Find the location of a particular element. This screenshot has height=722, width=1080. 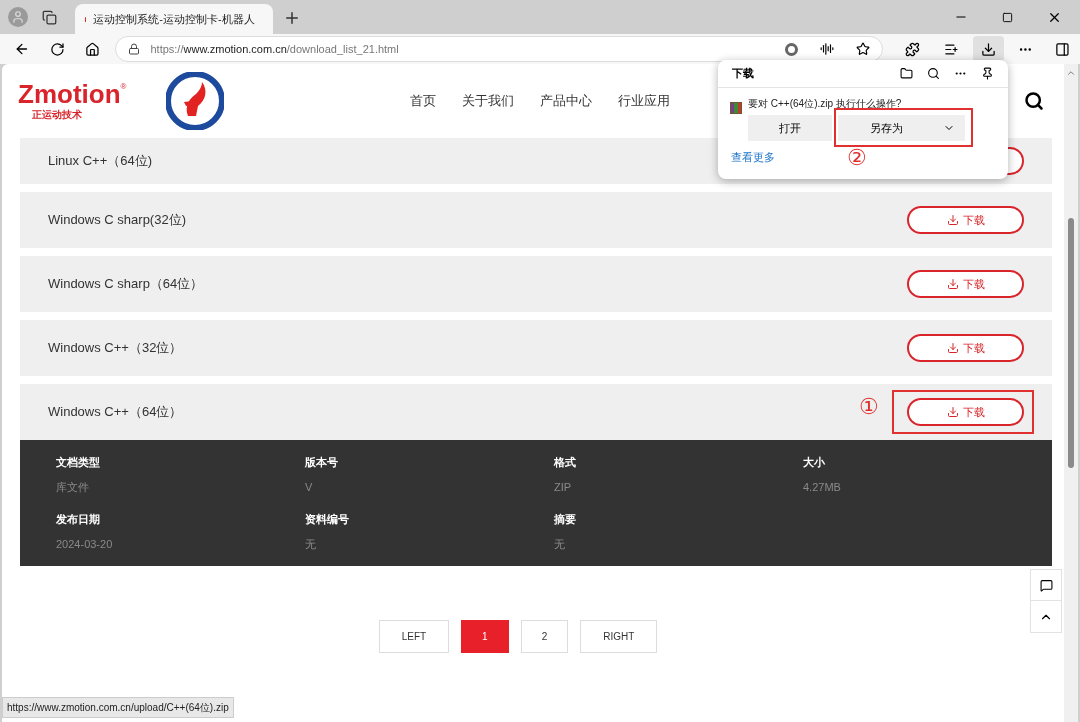

detail-value: 库文件 is located at coordinates (73, 487).